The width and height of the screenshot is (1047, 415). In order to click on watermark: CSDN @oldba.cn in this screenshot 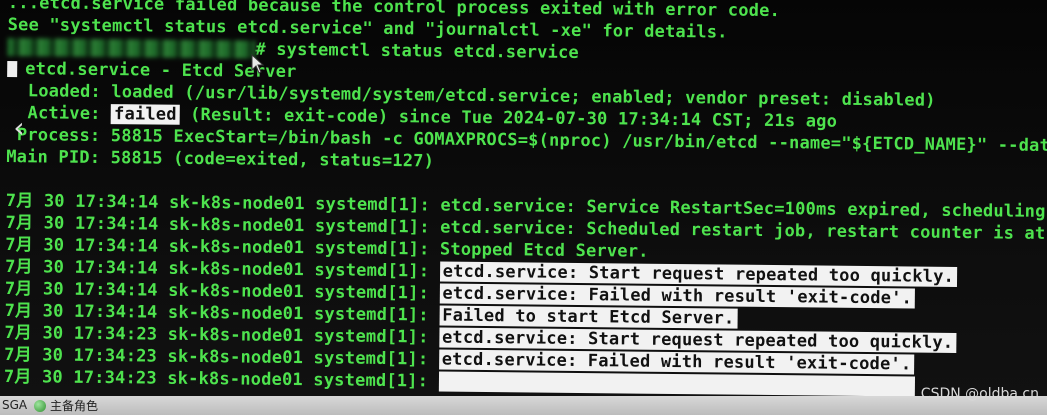, I will do `click(979, 394)`.